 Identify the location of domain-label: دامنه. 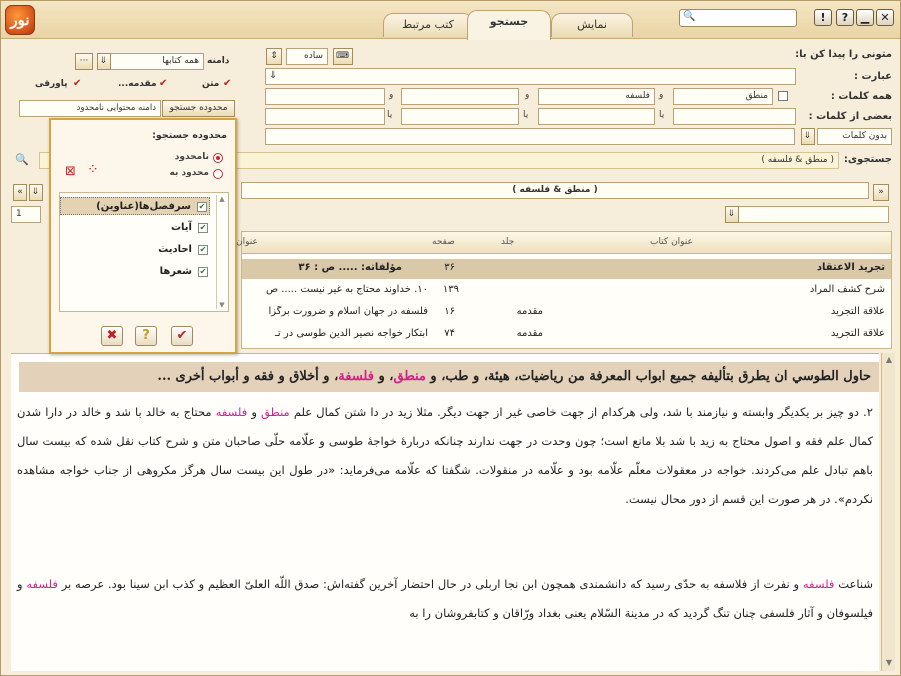
(218, 61).